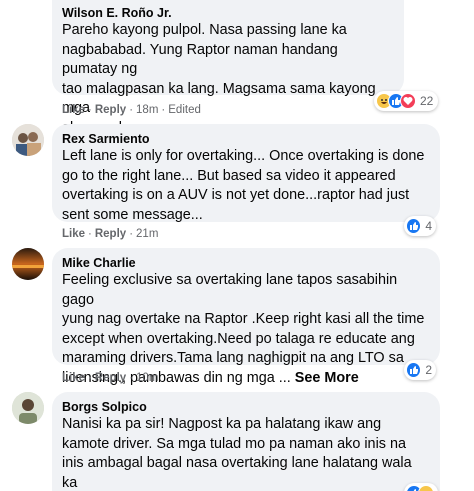 This screenshot has height=491, width=474. Describe the element at coordinates (147, 110) in the screenshot. I see `comment-time: 18m` at that location.